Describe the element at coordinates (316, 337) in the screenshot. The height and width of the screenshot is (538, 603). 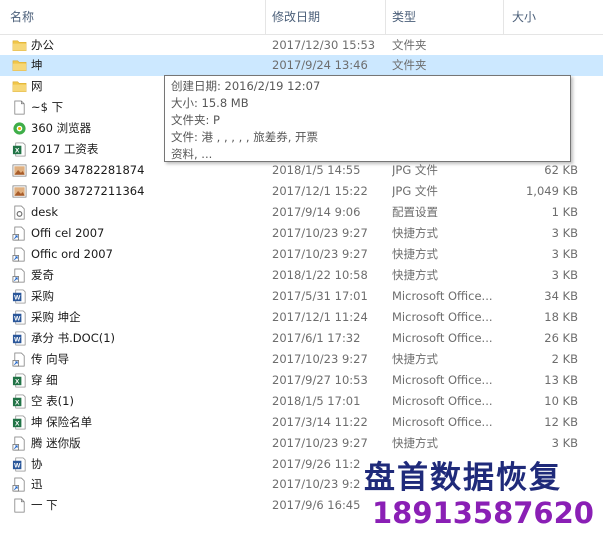
I see `file-date-modified: 2017/6/1 17:32` at that location.